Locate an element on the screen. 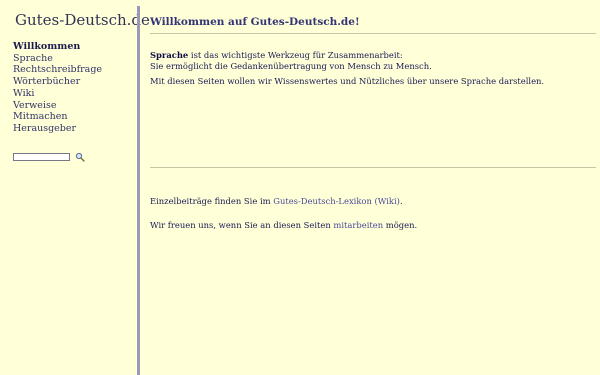  nav-item-willkommen: Willkommen is located at coordinates (57, 47).